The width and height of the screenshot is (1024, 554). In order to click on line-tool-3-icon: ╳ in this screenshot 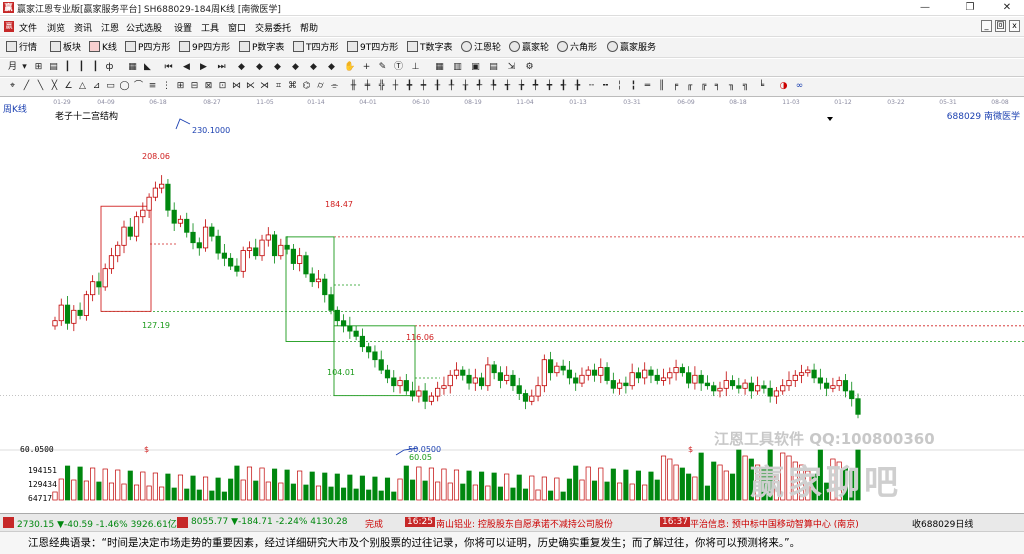, I will do `click(54, 86)`.